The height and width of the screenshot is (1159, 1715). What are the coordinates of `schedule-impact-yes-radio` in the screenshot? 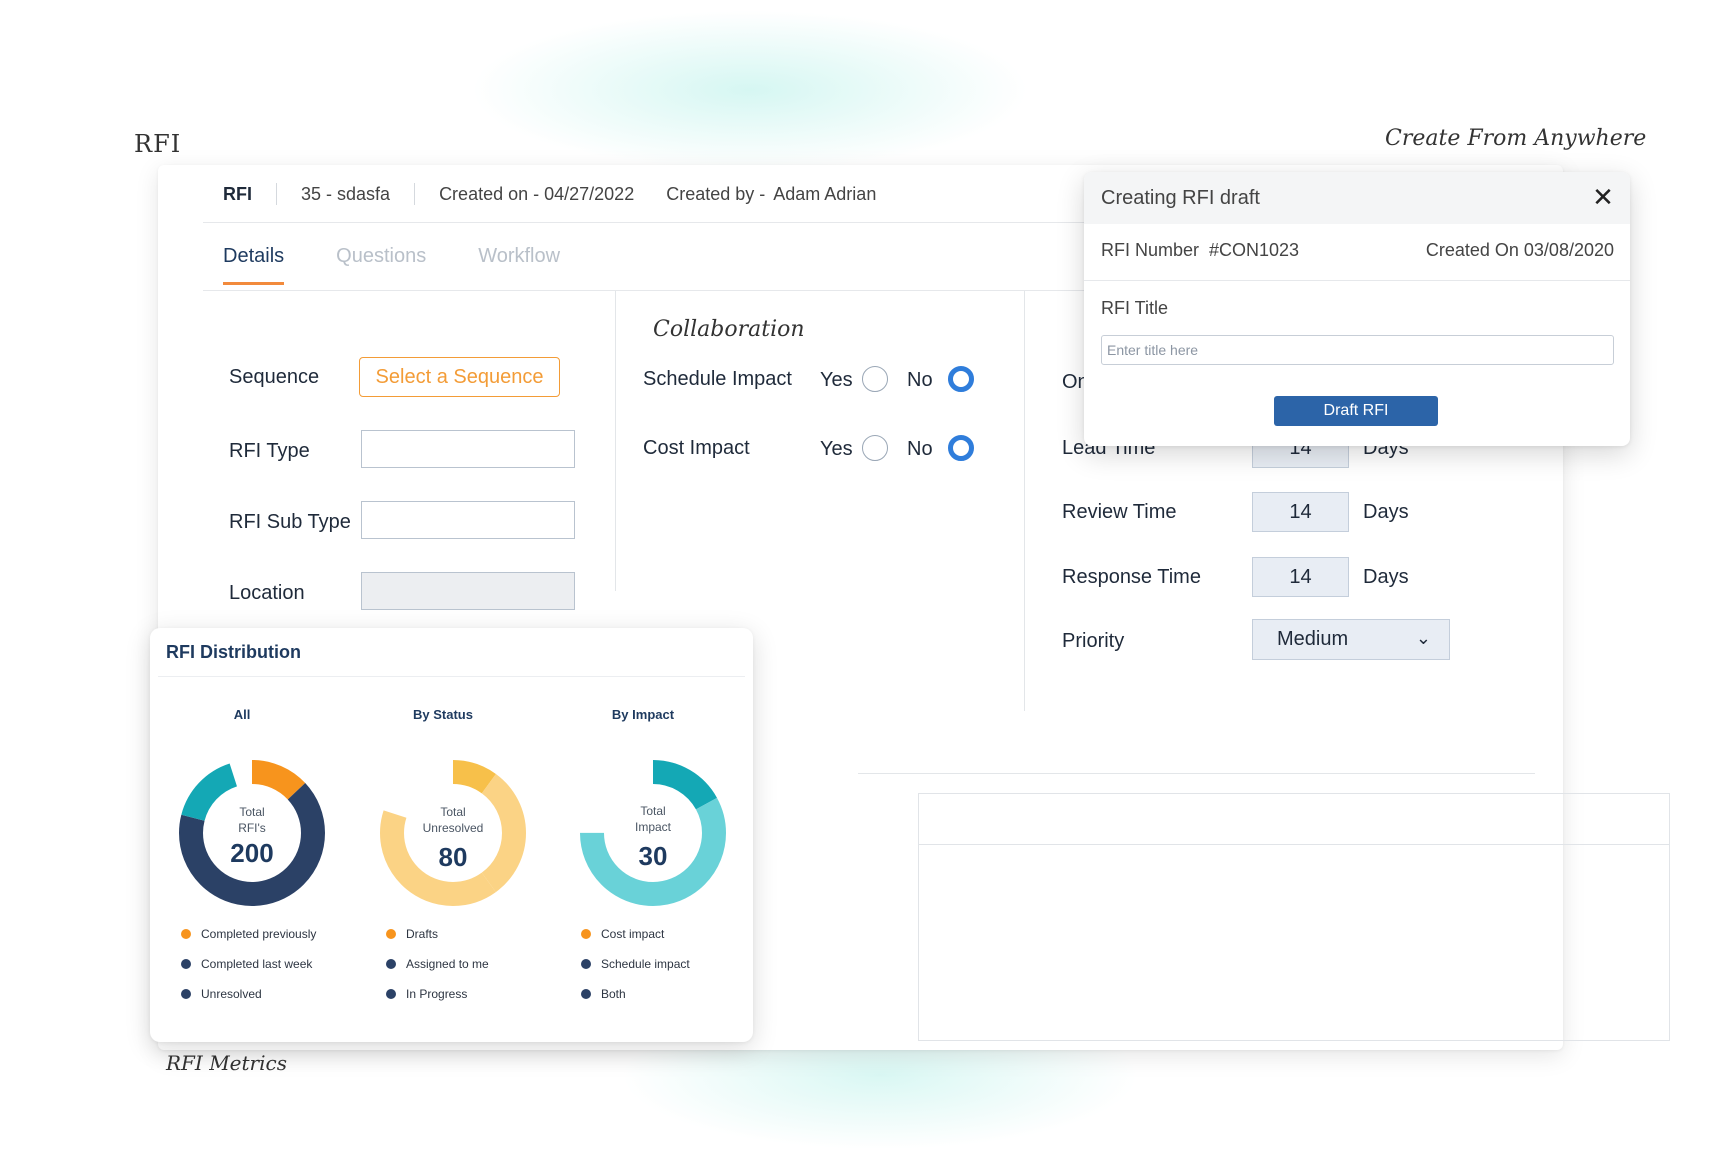 It's located at (875, 379).